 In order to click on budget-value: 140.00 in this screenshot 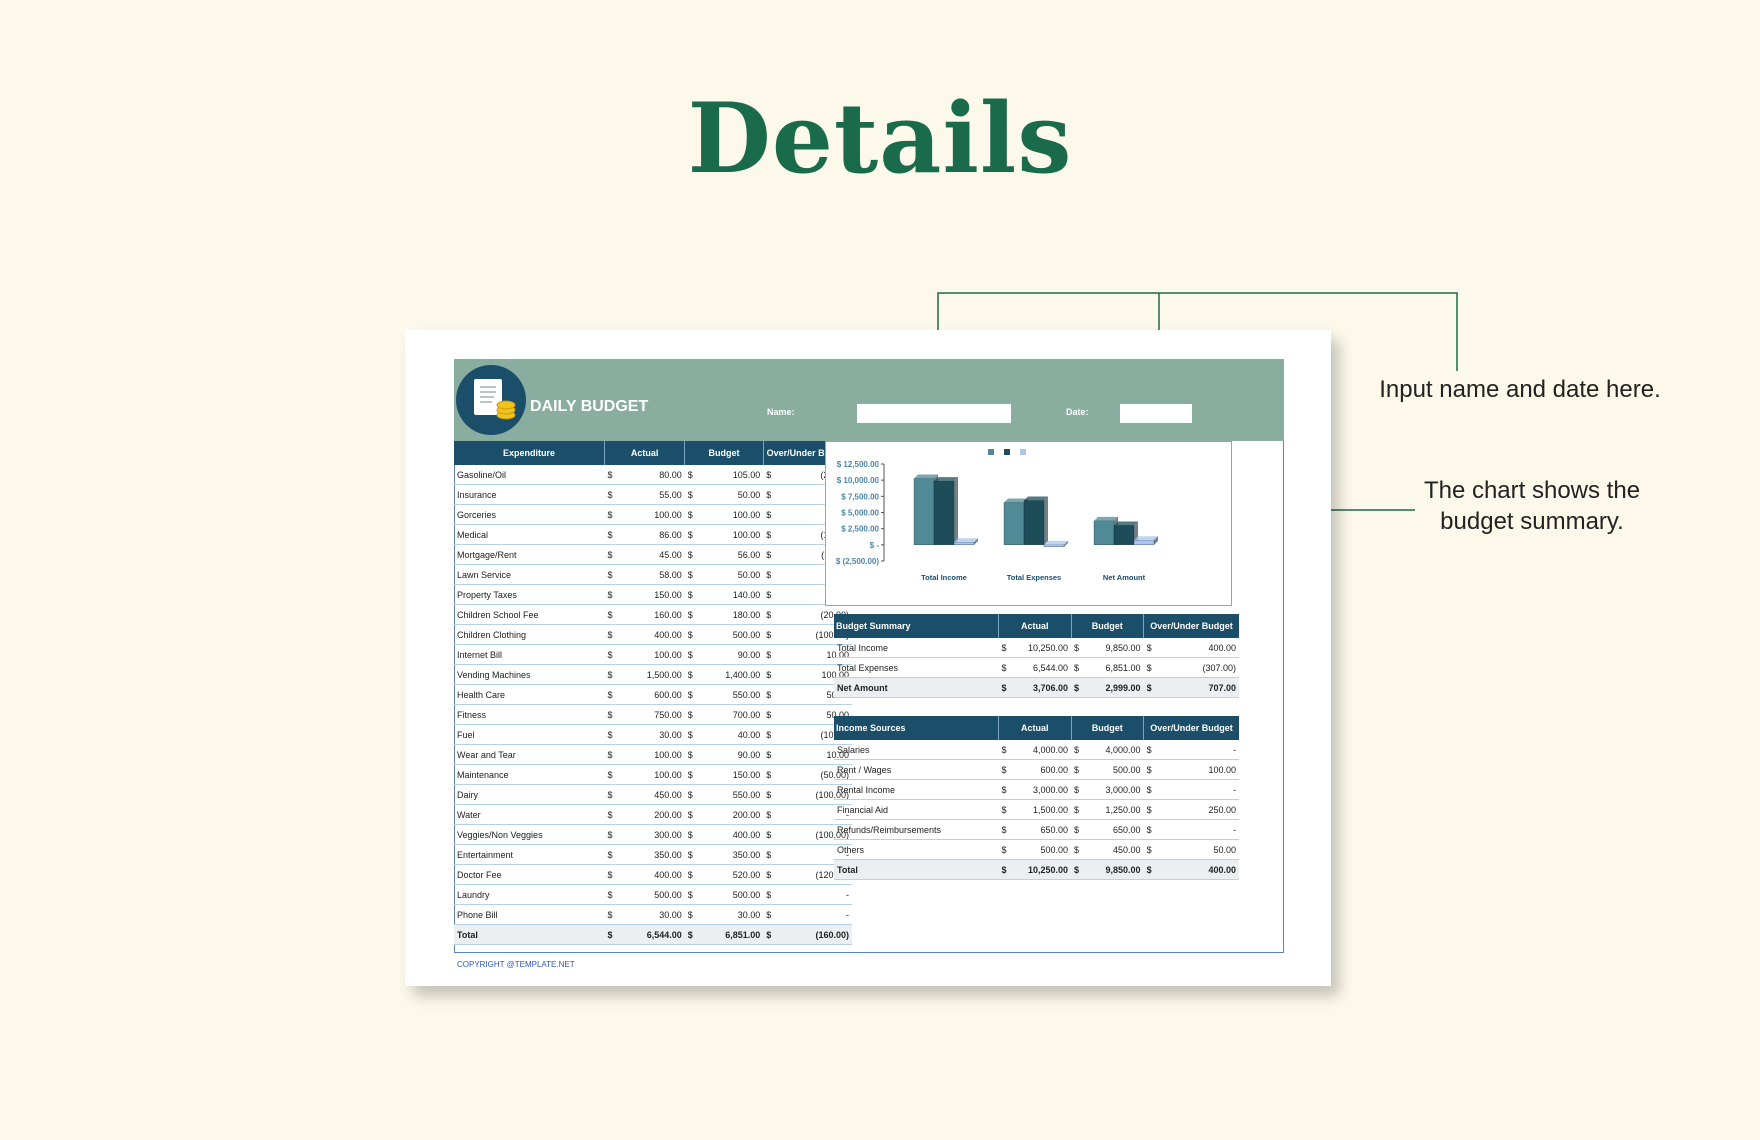, I will do `click(731, 594)`.